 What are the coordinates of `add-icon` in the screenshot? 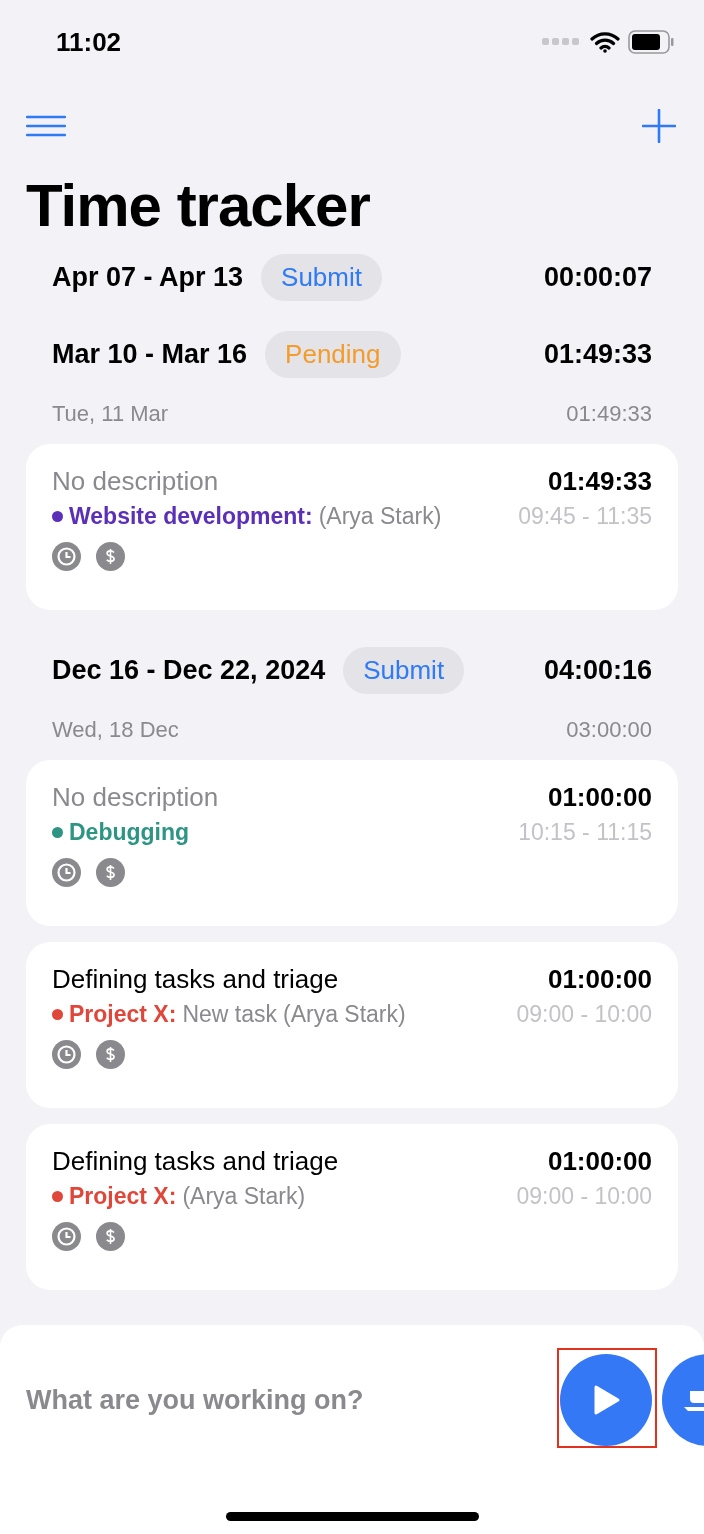 It's located at (659, 126).